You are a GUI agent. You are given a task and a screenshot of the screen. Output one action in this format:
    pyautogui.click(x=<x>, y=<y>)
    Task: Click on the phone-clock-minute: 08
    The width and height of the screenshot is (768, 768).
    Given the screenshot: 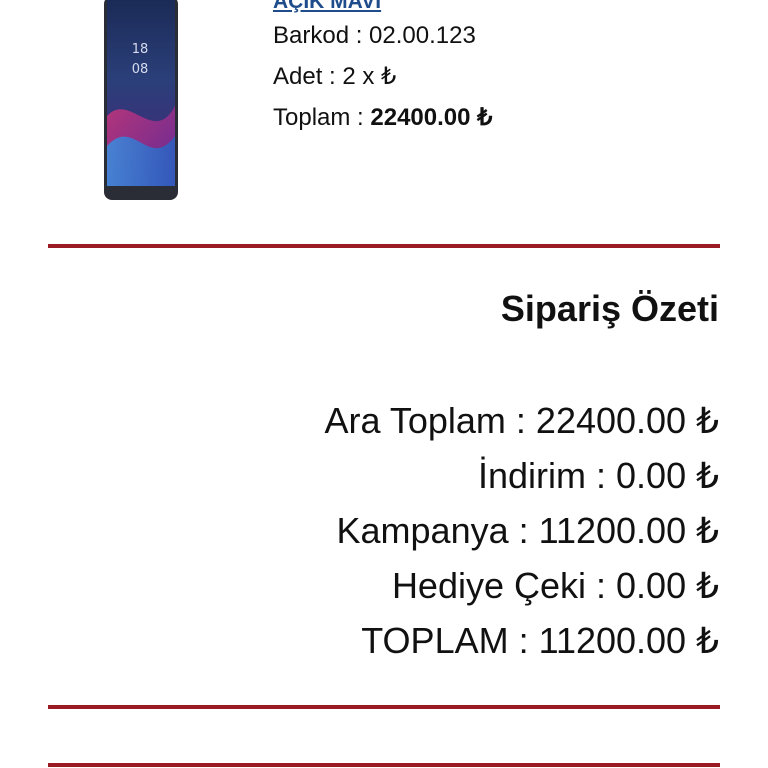 What is the action you would take?
    pyautogui.click(x=140, y=69)
    